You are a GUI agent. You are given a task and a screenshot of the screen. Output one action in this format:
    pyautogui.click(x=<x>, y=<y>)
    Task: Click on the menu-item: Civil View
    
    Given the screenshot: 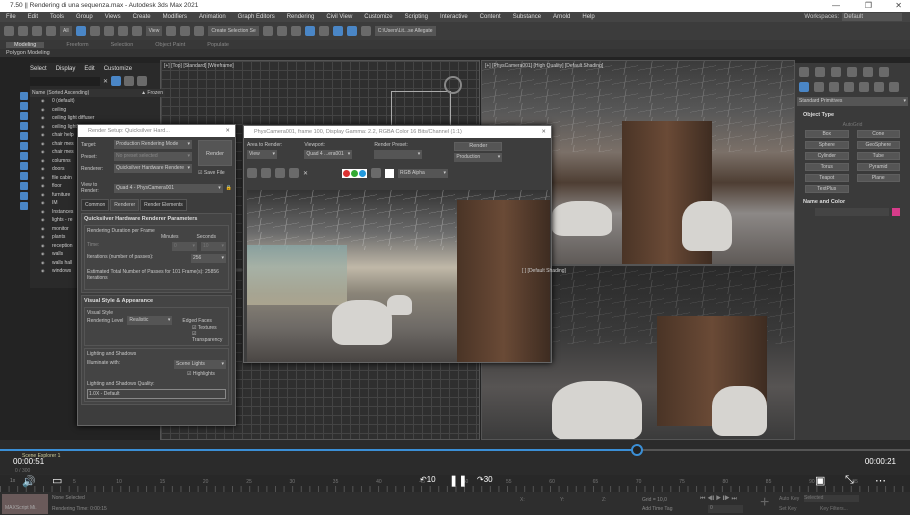 What is the action you would take?
    pyautogui.click(x=339, y=17)
    